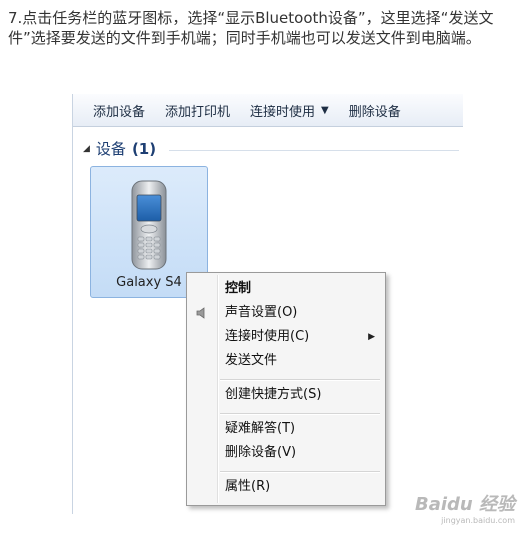 This screenshot has width=525, height=535. I want to click on group-divider, so click(314, 150).